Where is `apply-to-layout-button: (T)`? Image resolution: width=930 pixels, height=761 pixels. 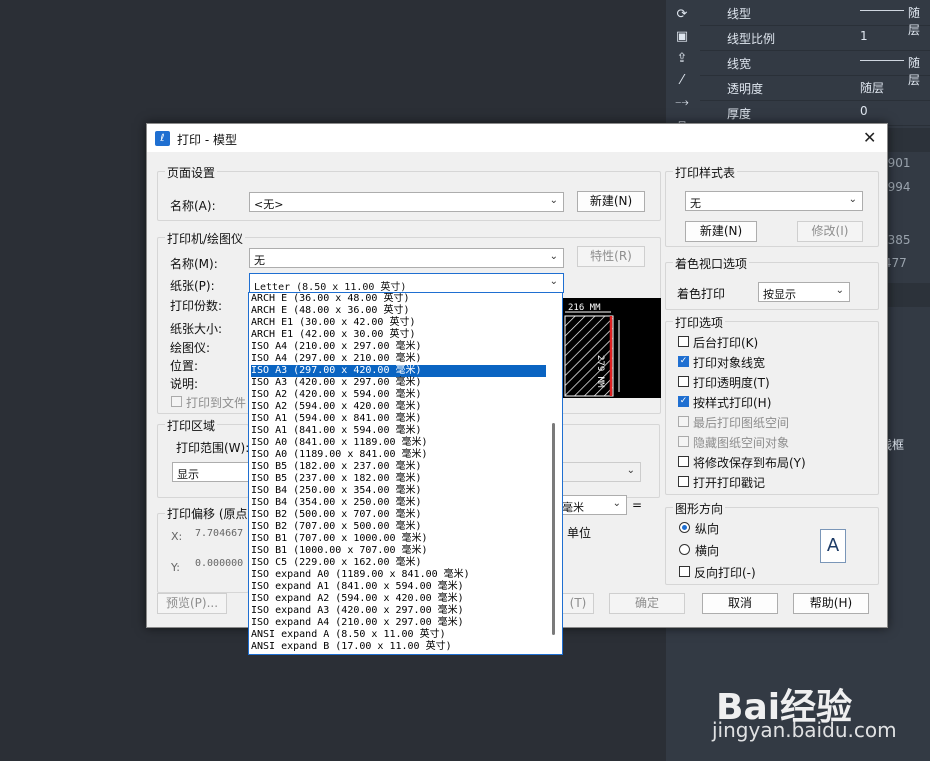 apply-to-layout-button: (T) is located at coordinates (578, 603).